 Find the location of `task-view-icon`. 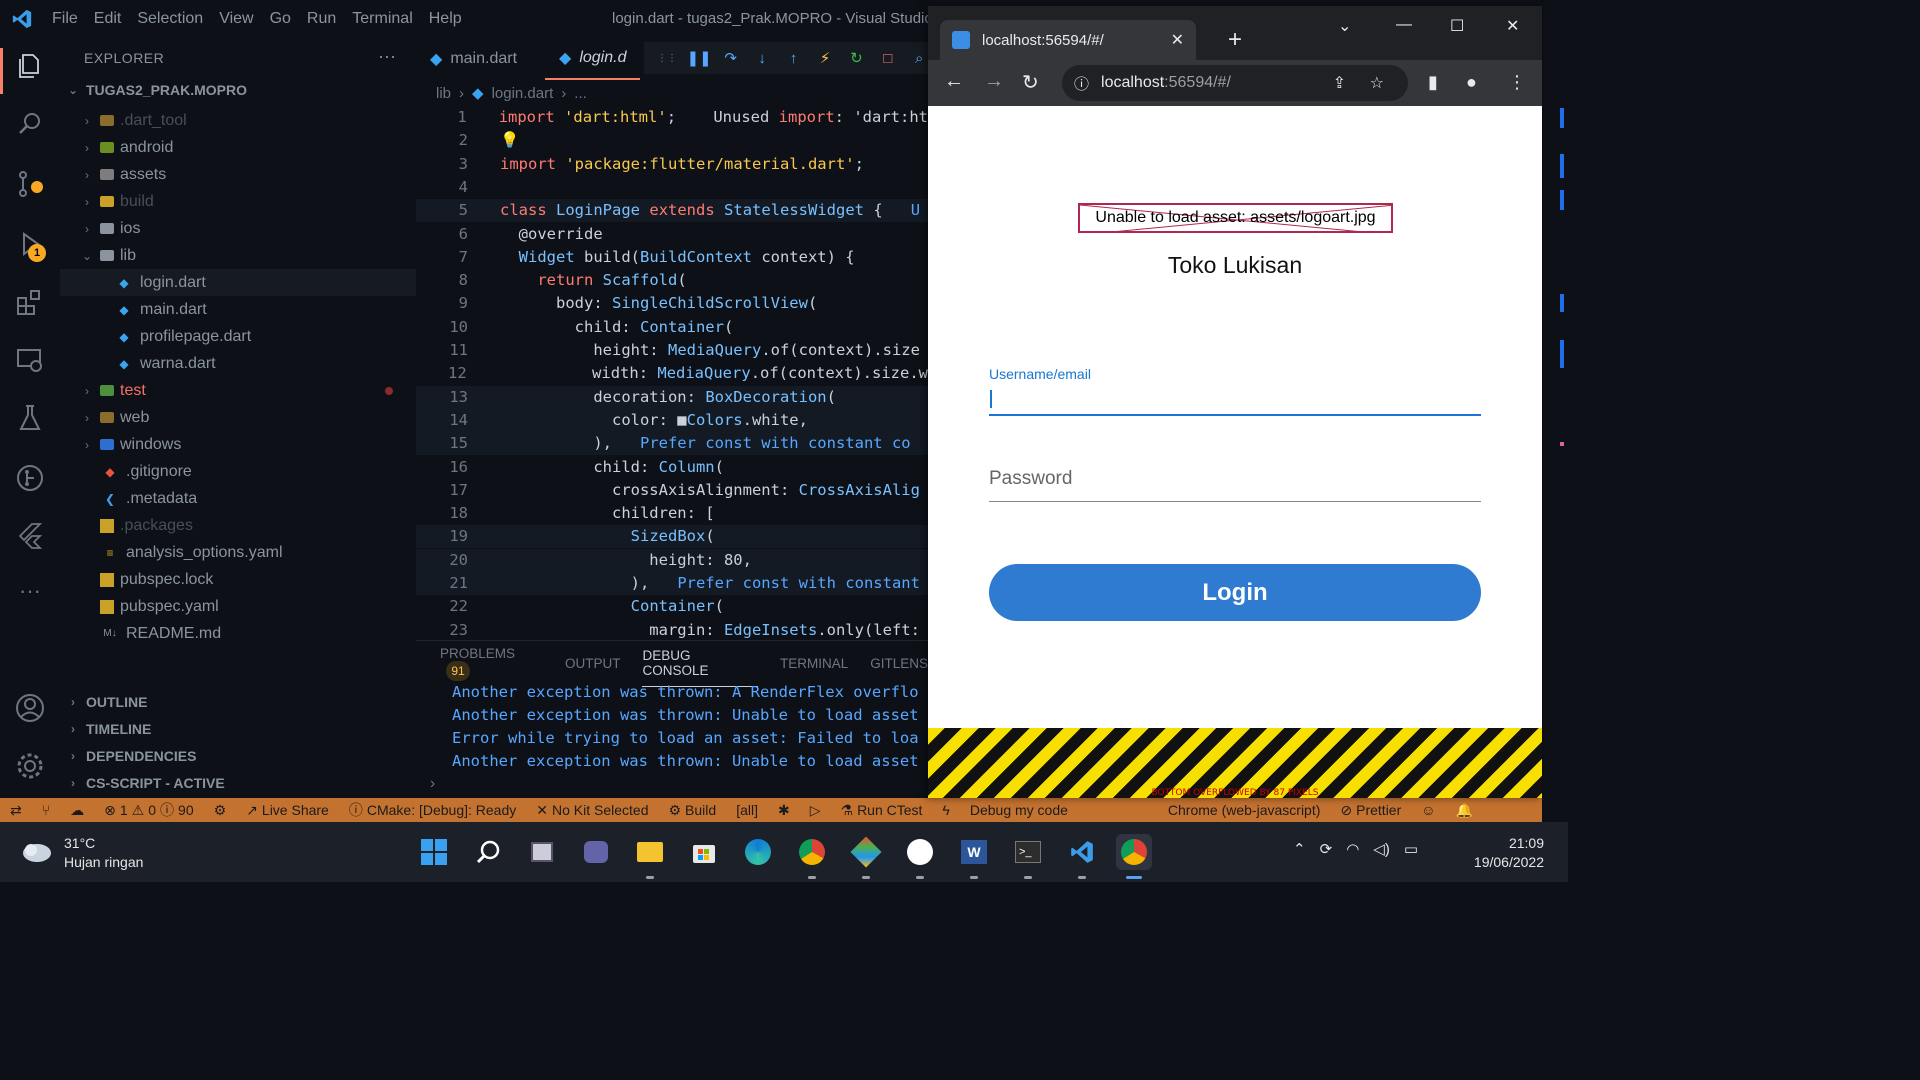

task-view-icon is located at coordinates (542, 852).